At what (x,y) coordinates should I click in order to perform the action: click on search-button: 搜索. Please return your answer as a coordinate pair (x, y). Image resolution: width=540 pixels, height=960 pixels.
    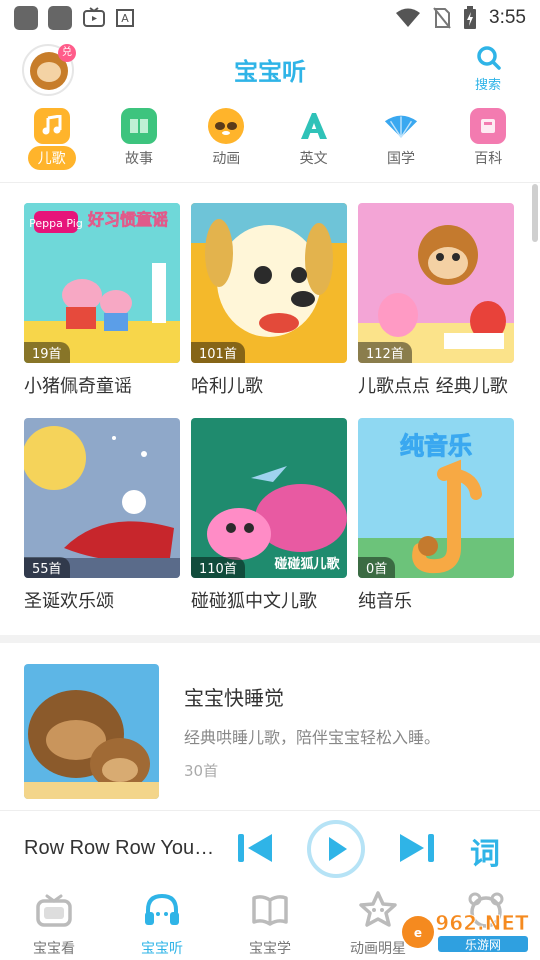
    Looking at the image, I should click on (488, 68).